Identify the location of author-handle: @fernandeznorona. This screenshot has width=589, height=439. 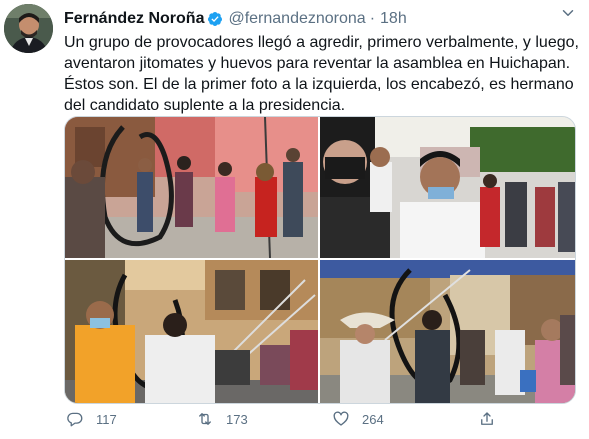
(296, 19).